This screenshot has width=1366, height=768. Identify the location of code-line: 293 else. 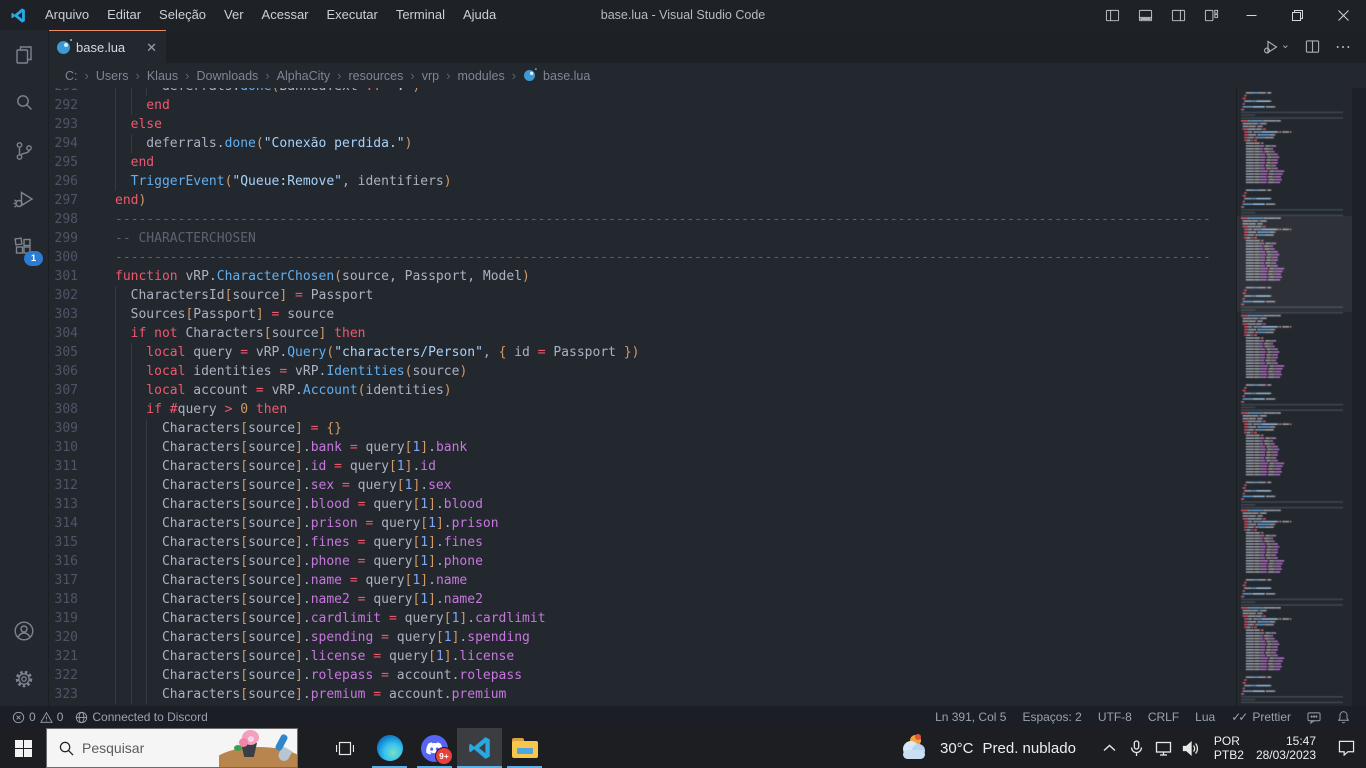
(642, 124).